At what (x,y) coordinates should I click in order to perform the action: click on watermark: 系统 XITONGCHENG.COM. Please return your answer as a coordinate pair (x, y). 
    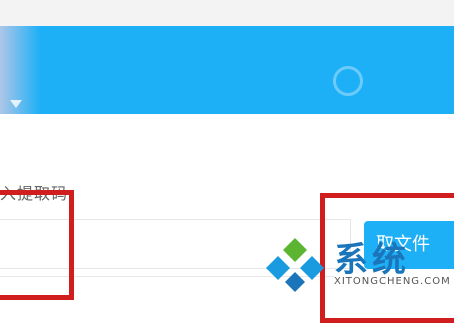
    Looking at the image, I should click on (357, 265).